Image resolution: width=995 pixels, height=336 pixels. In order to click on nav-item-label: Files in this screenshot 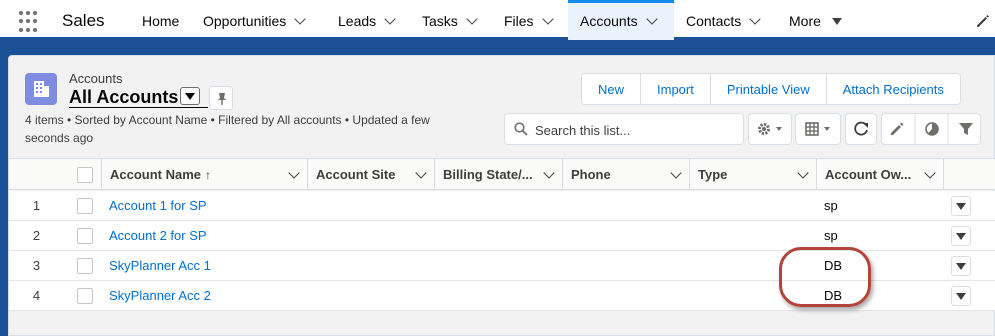, I will do `click(519, 21)`.